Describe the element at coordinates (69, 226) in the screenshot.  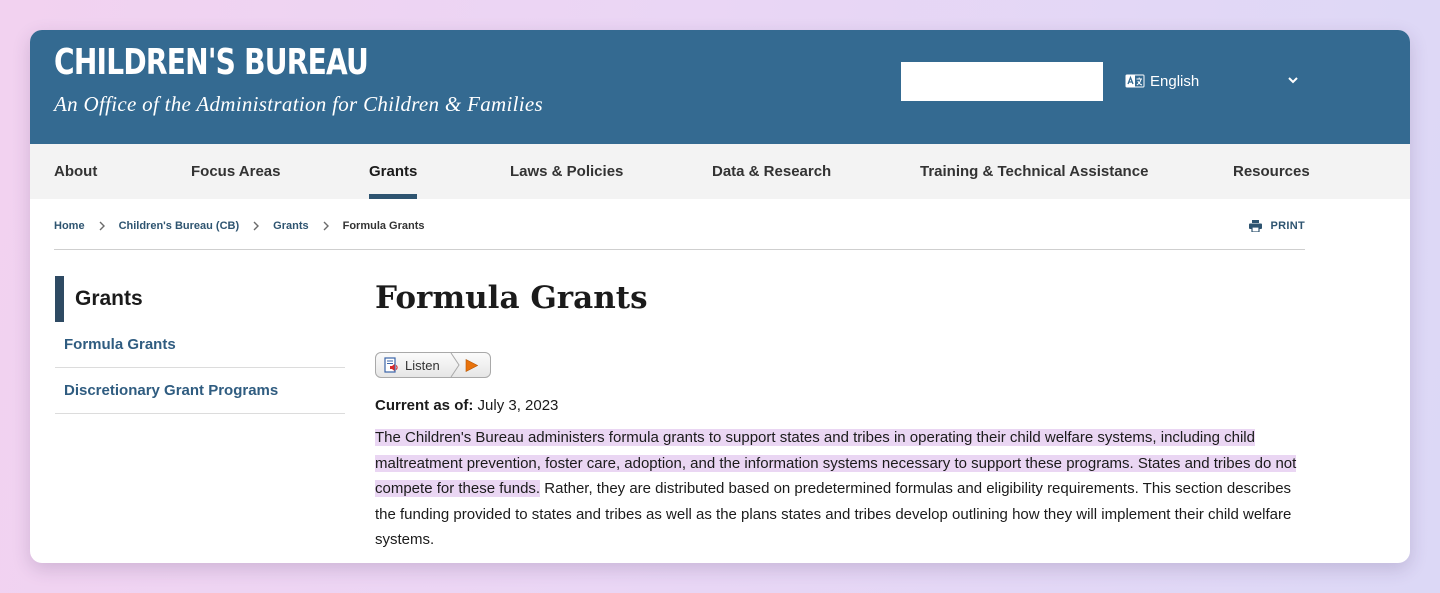
I see `breadcrumb-home: Home` at that location.